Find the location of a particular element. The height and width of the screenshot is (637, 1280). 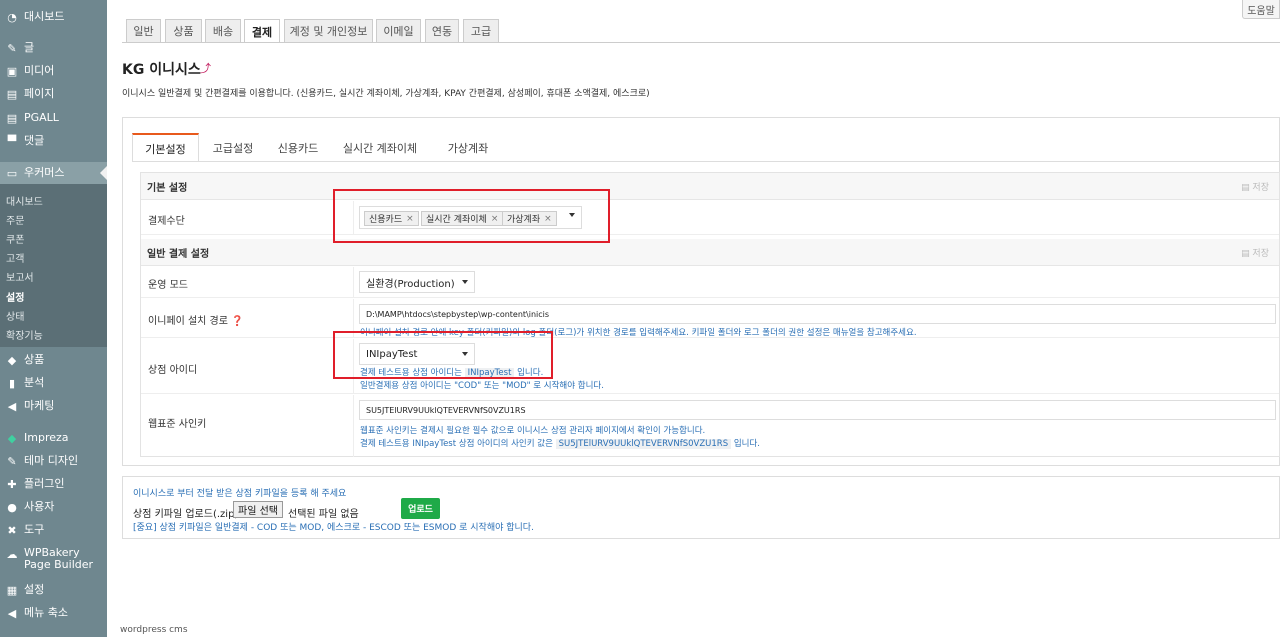

question-icon: ❓ is located at coordinates (237, 321).